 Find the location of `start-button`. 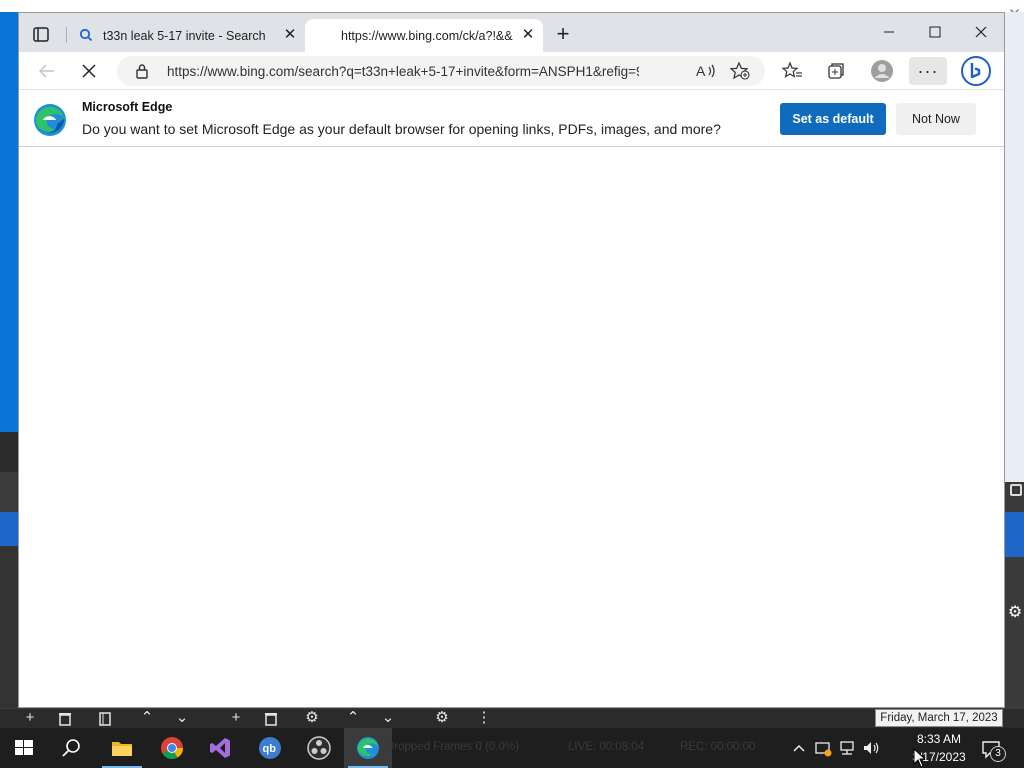

start-button is located at coordinates (24, 748).